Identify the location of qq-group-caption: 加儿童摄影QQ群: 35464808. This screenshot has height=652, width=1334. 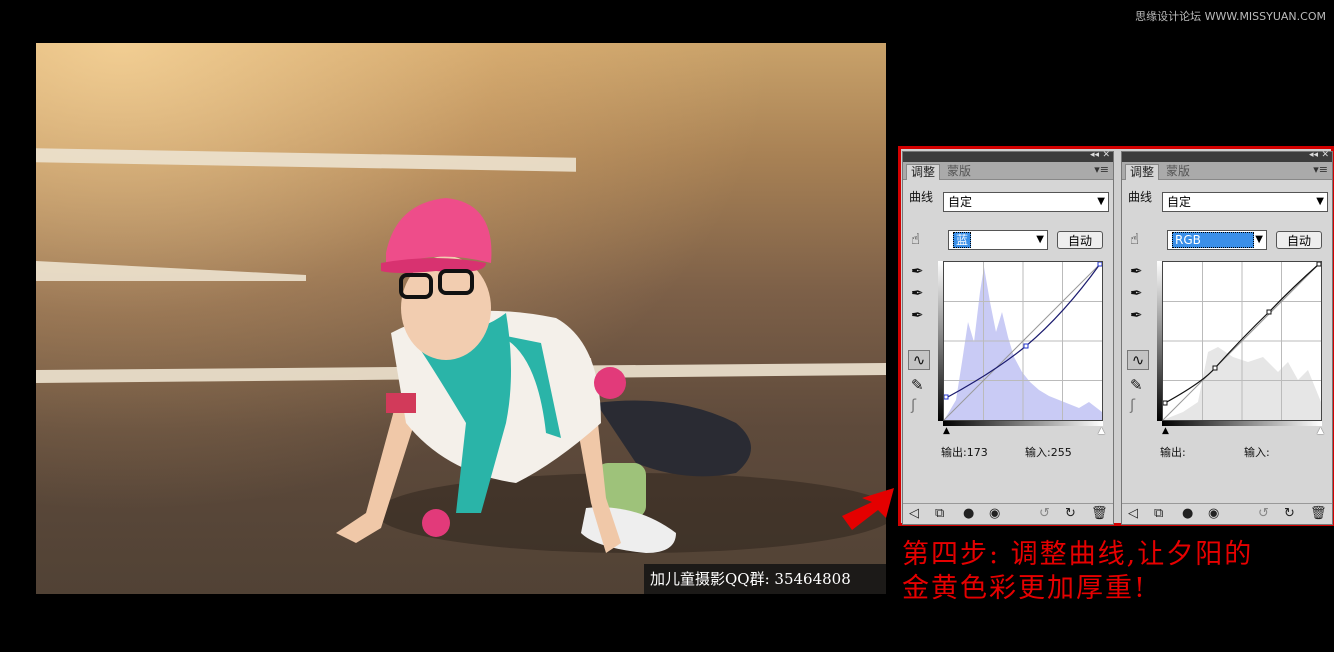
(765, 579).